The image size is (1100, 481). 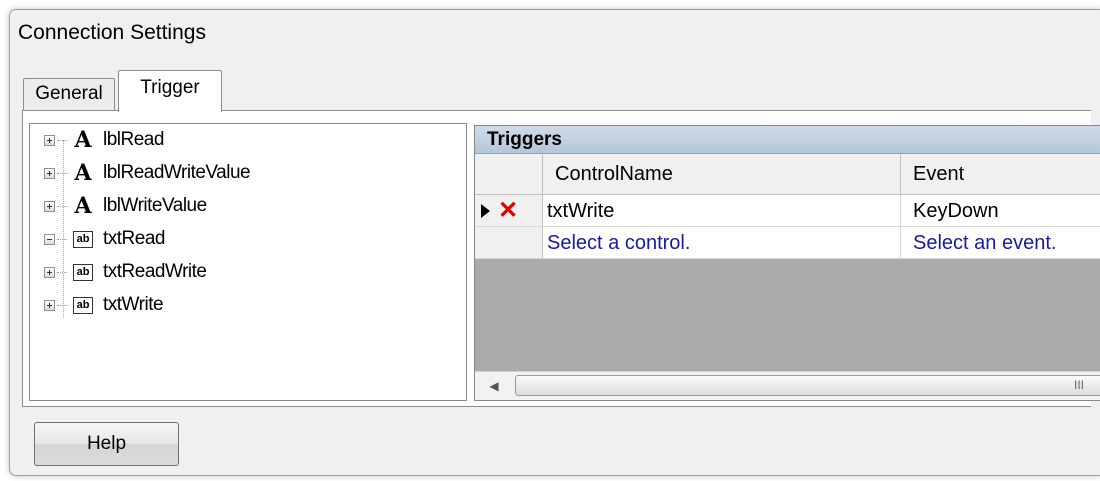 I want to click on tree-item-label: txtRead, so click(x=134, y=238).